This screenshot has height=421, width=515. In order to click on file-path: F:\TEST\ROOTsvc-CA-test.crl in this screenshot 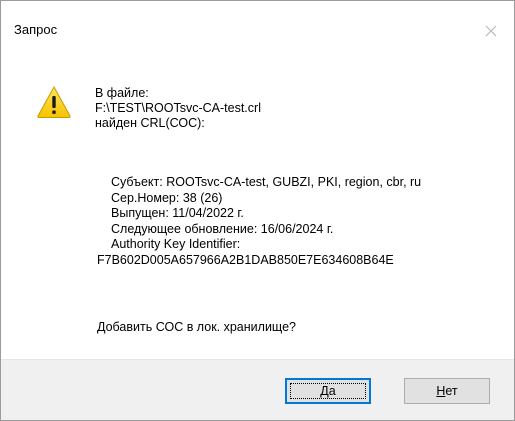, I will do `click(178, 108)`.